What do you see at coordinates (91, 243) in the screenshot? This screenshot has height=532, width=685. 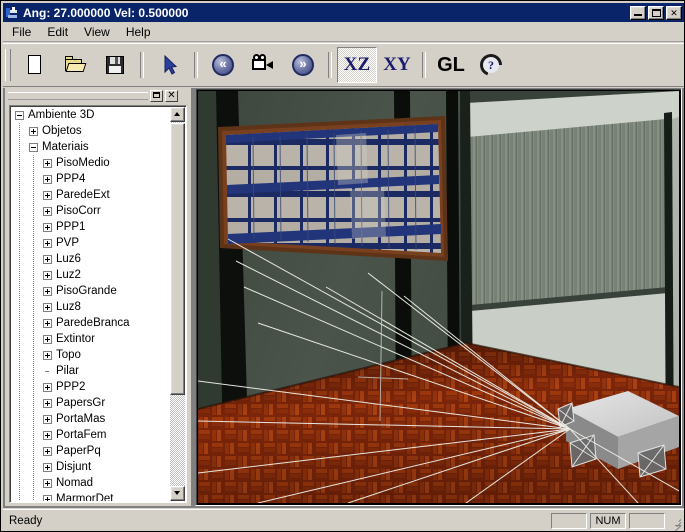 I see `tree-item: PVP` at bounding box center [91, 243].